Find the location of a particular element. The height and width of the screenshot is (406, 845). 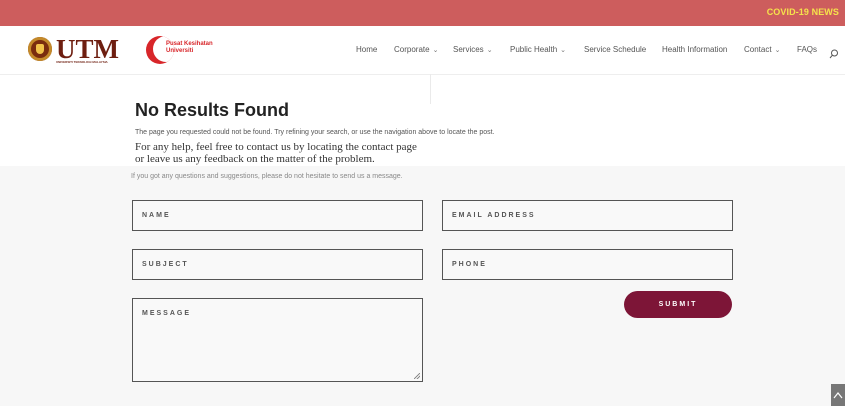

covid-news-link: COVID-19 NEWS is located at coordinates (803, 12).